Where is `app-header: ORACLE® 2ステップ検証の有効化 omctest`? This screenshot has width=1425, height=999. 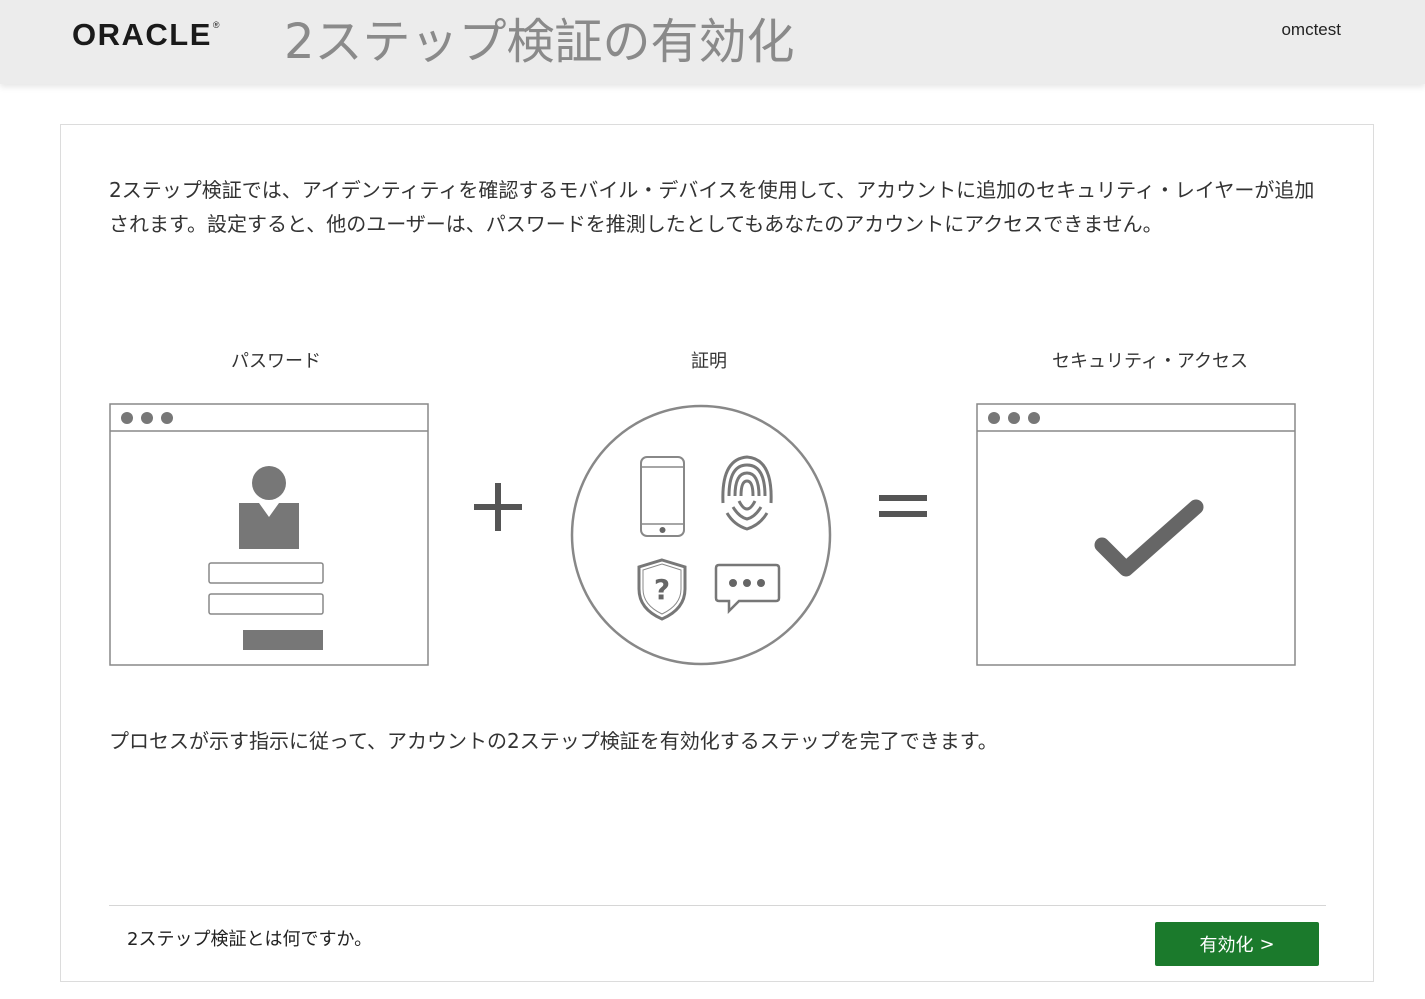
app-header: ORACLE® 2ステップ検証の有効化 omctest is located at coordinates (712, 42).